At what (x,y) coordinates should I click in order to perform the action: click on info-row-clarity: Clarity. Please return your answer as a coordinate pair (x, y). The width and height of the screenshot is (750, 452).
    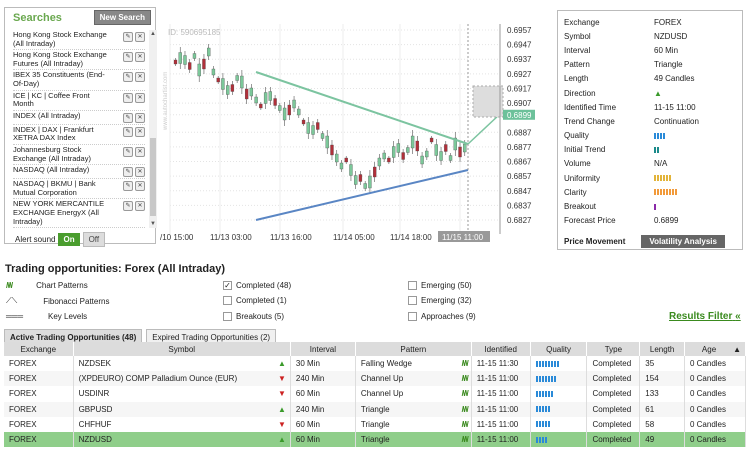
    Looking at the image, I should click on (650, 192).